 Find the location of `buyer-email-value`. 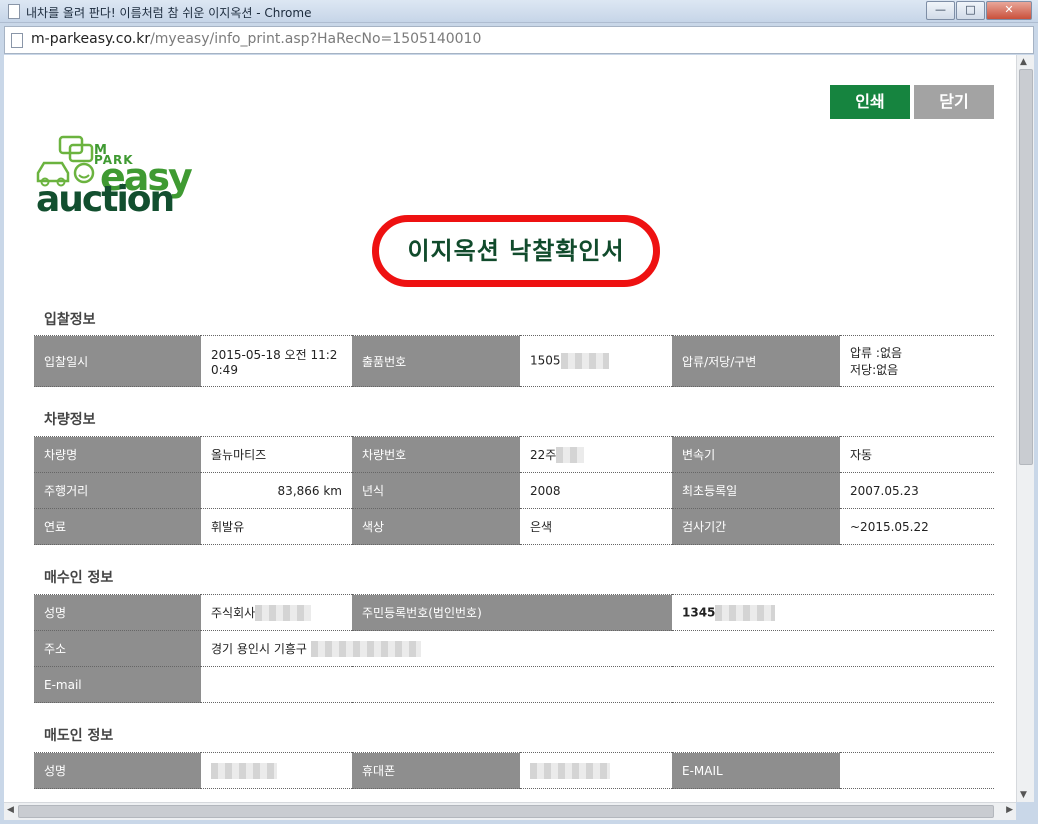

buyer-email-value is located at coordinates (597, 684).